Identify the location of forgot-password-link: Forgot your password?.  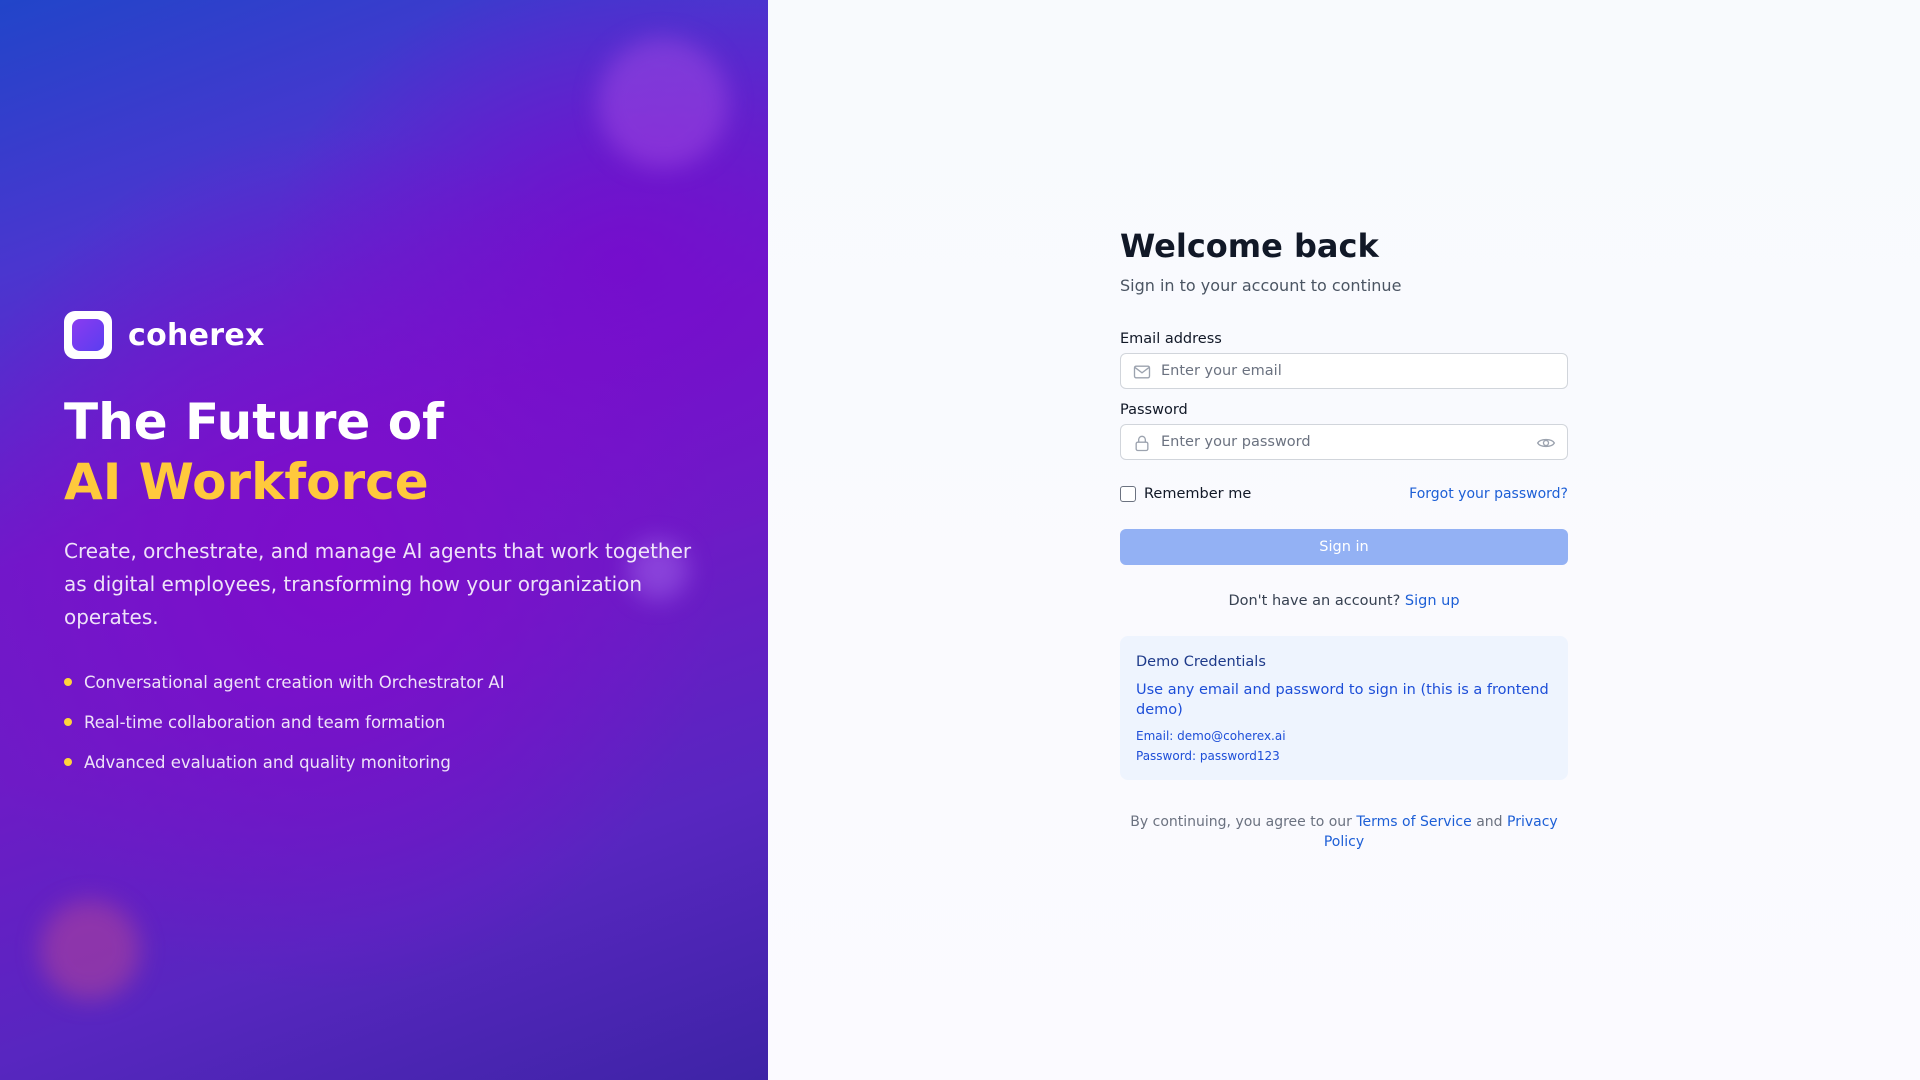
(1488, 494).